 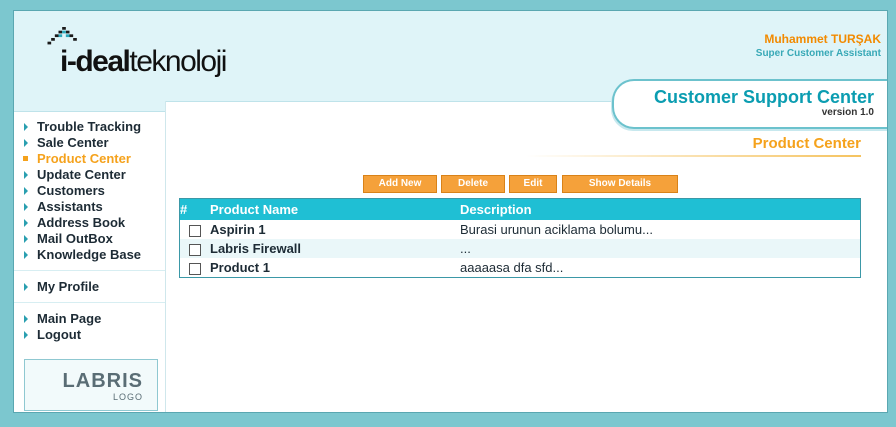 What do you see at coordinates (533, 184) in the screenshot?
I see `edit-button: Edit` at bounding box center [533, 184].